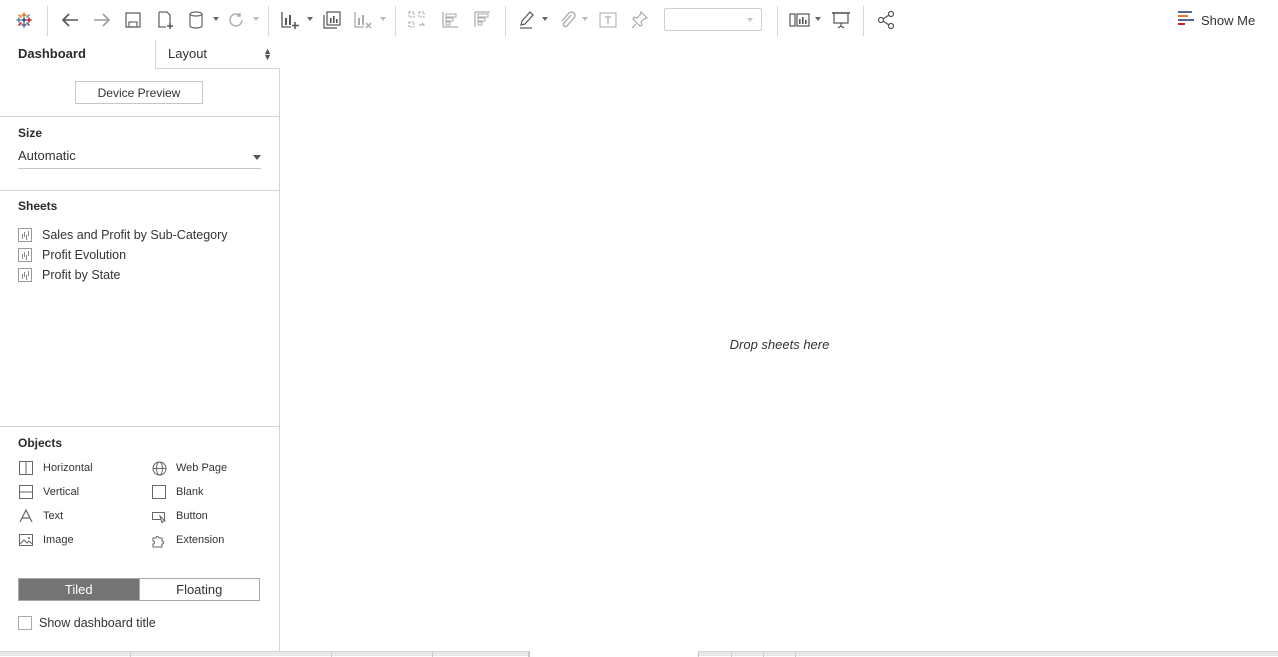 The height and width of the screenshot is (657, 1278). What do you see at coordinates (40, 516) in the screenshot?
I see `object-text: Text` at bounding box center [40, 516].